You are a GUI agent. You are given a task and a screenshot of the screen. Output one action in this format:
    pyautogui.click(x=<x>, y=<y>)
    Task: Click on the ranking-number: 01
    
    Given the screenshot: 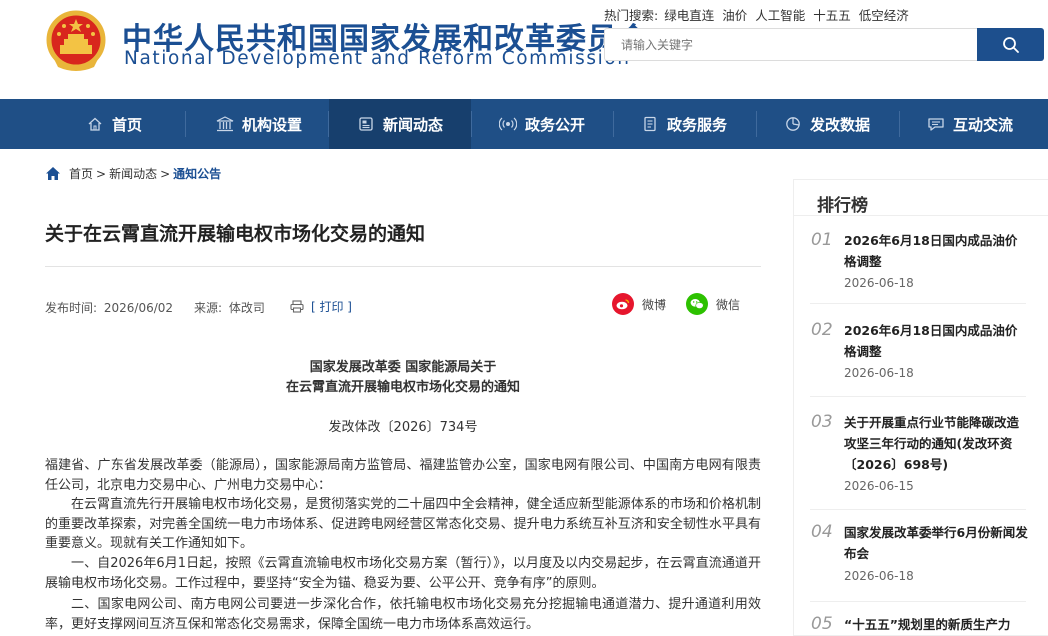 What is the action you would take?
    pyautogui.click(x=822, y=240)
    